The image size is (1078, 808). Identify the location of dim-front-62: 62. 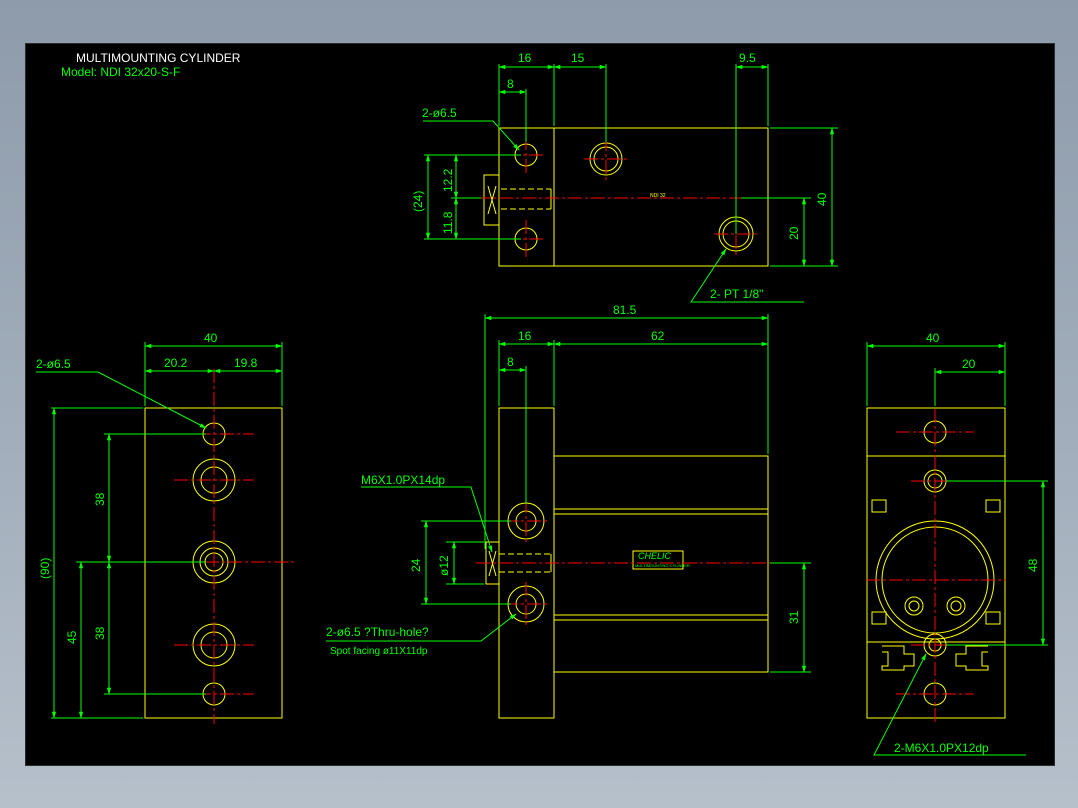
(658, 336).